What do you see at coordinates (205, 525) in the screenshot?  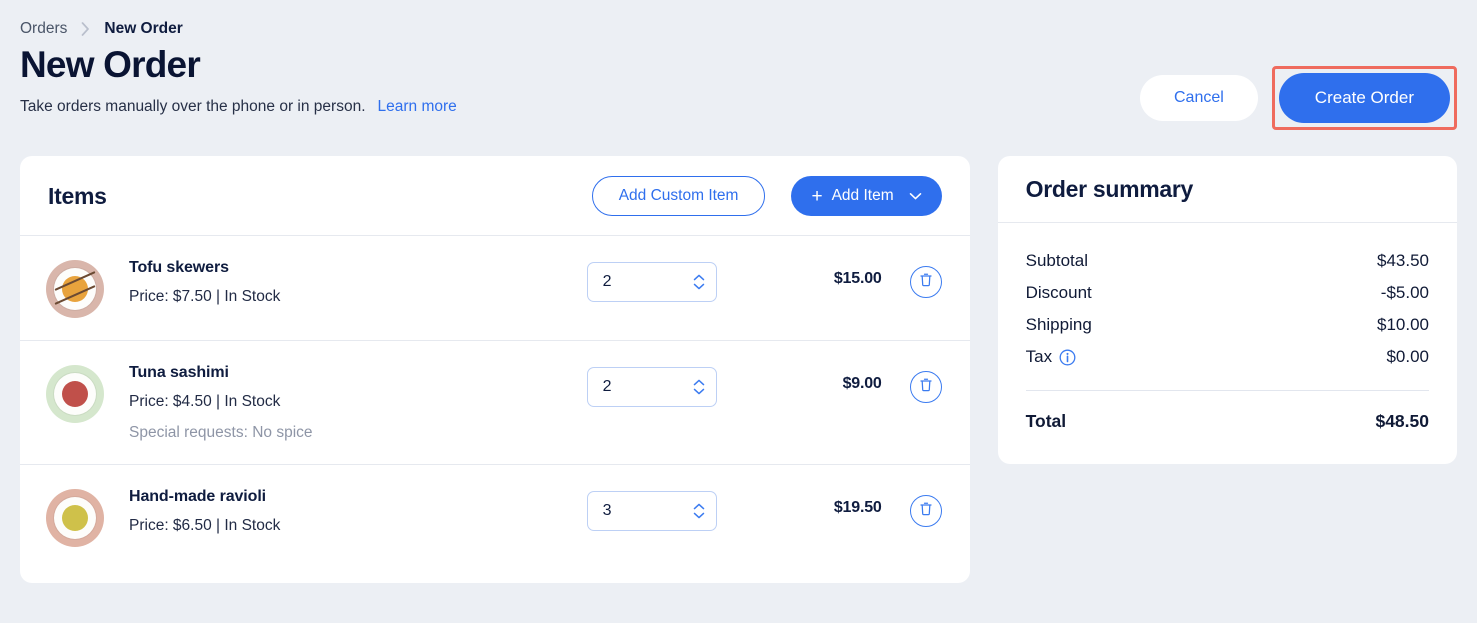 I see `item-meta: Price: $6.50 | In Stock` at bounding box center [205, 525].